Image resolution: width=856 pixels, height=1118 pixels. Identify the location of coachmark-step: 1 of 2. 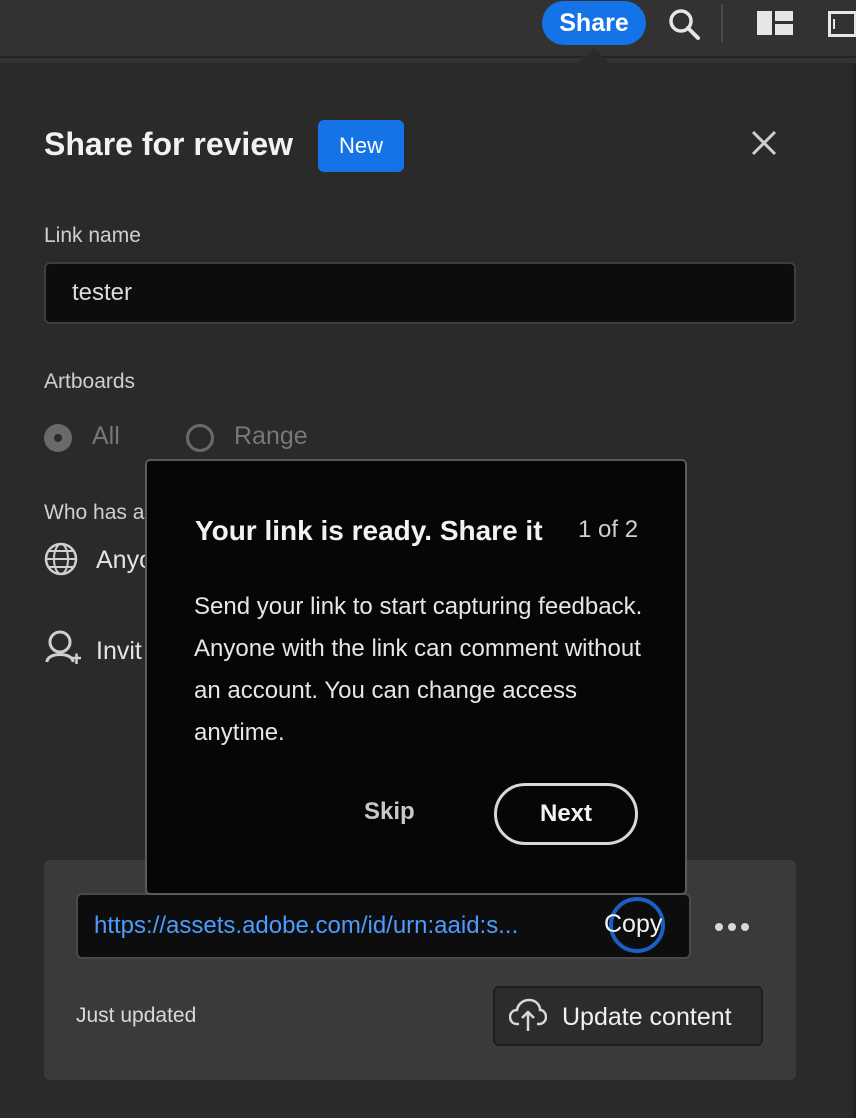
(608, 529).